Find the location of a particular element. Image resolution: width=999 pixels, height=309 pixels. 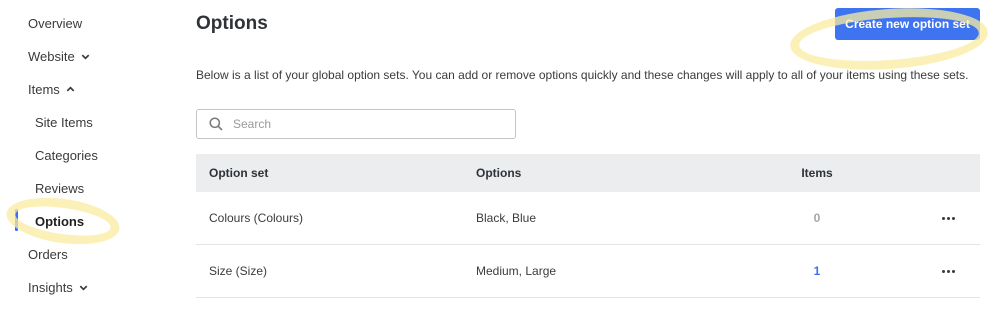

items-count-link: 1 is located at coordinates (817, 271).